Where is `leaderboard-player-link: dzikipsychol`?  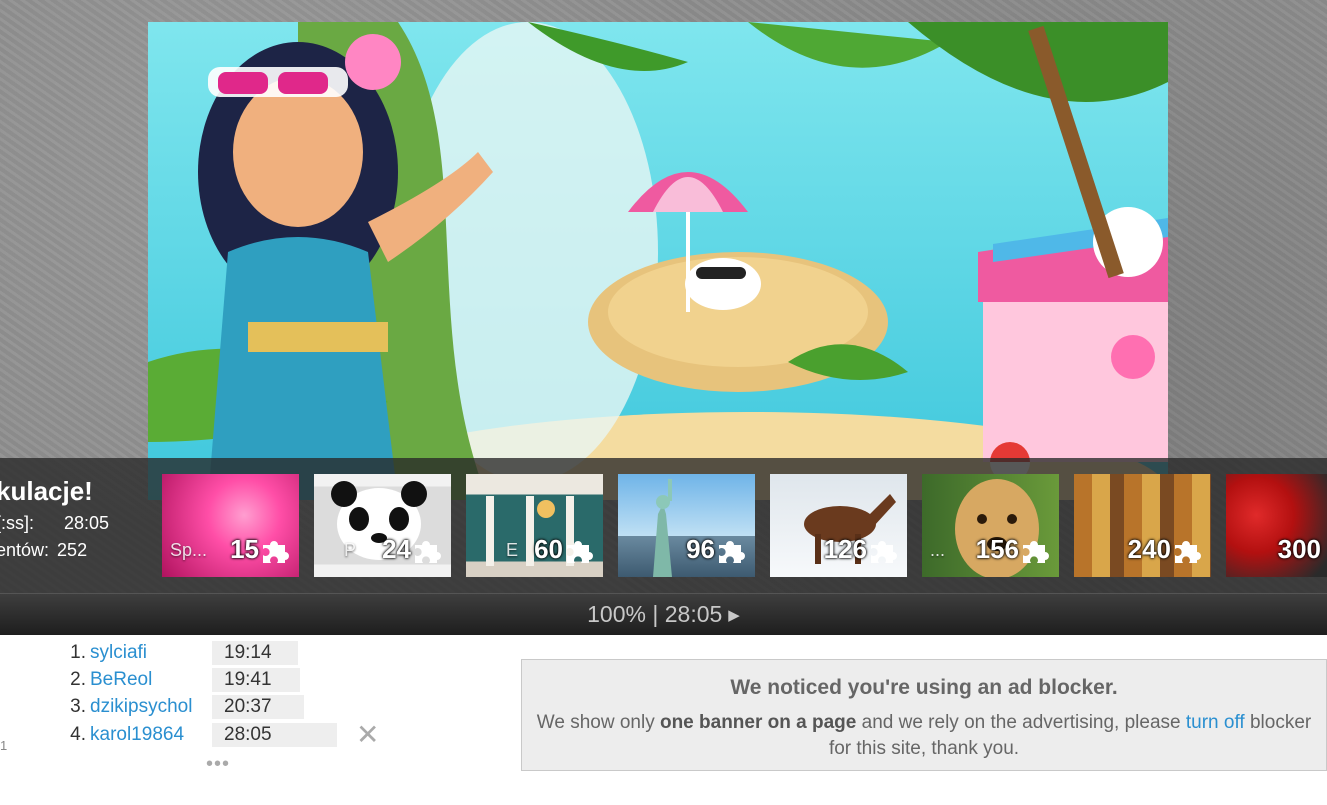 leaderboard-player-link: dzikipsychol is located at coordinates (141, 707).